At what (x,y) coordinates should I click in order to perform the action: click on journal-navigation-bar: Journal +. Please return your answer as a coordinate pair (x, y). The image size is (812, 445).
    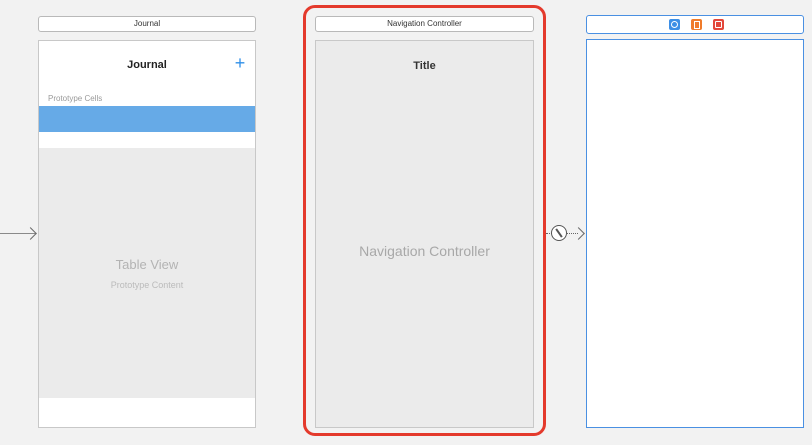
    Looking at the image, I should click on (147, 67).